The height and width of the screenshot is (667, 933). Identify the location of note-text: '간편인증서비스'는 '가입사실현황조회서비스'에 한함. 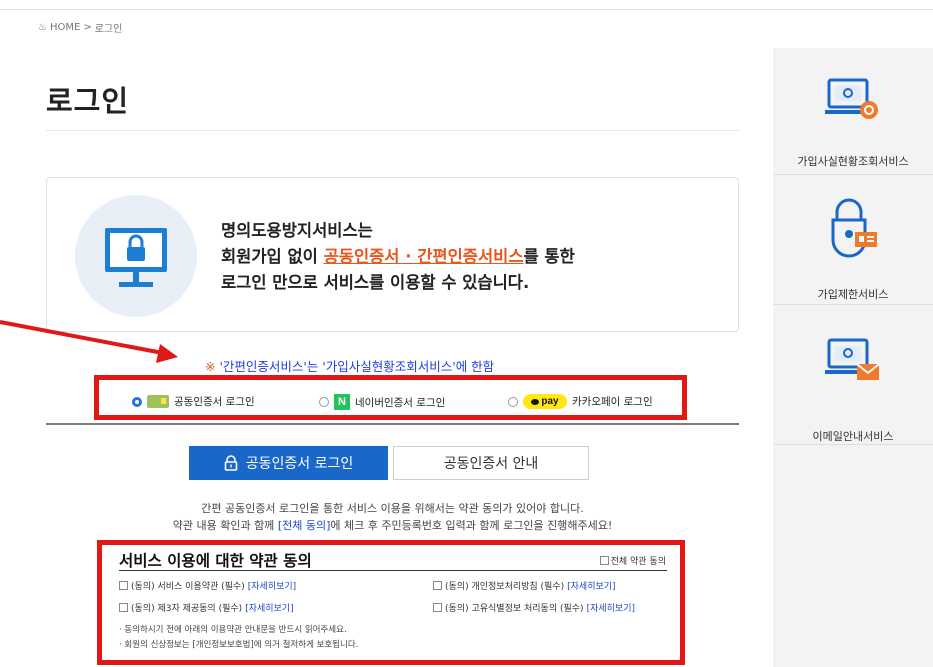
(357, 366).